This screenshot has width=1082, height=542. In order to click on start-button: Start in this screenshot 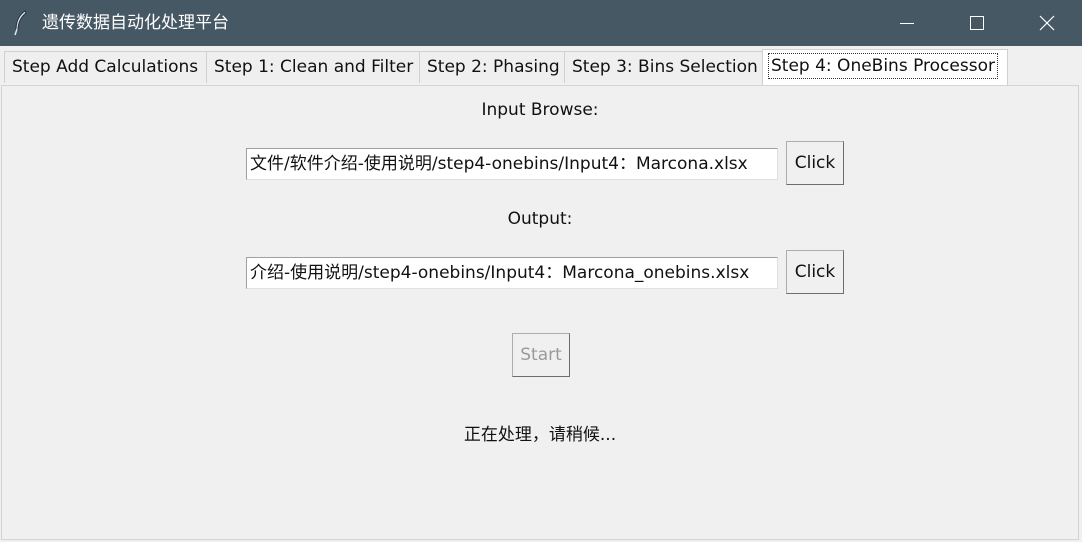, I will do `click(541, 355)`.